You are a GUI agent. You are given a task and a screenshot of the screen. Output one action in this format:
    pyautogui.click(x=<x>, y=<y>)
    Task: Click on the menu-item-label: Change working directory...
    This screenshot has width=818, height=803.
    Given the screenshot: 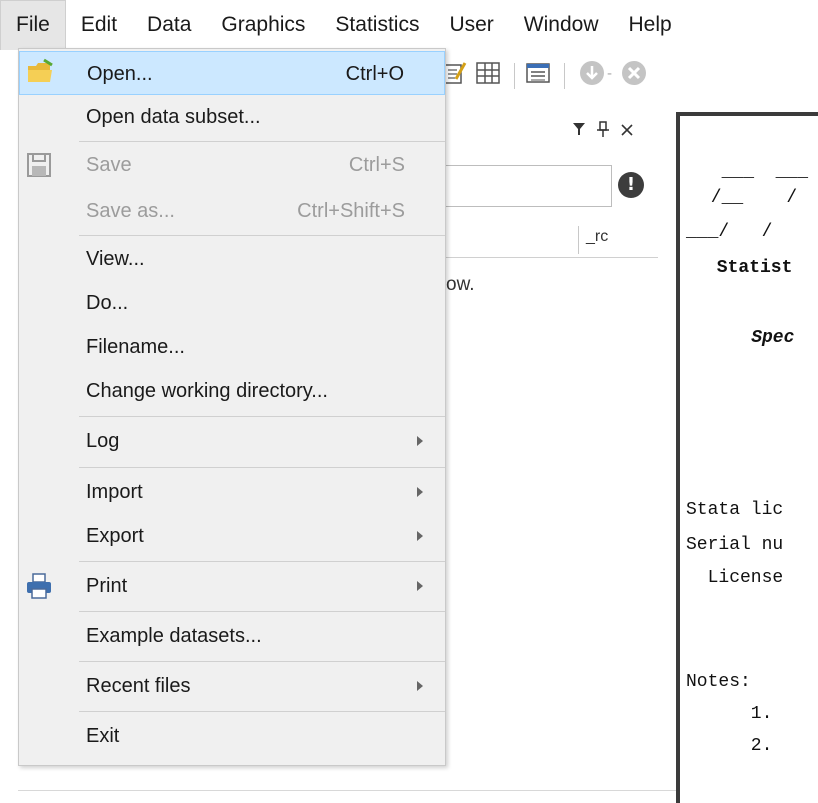 What is the action you would take?
    pyautogui.click(x=207, y=391)
    